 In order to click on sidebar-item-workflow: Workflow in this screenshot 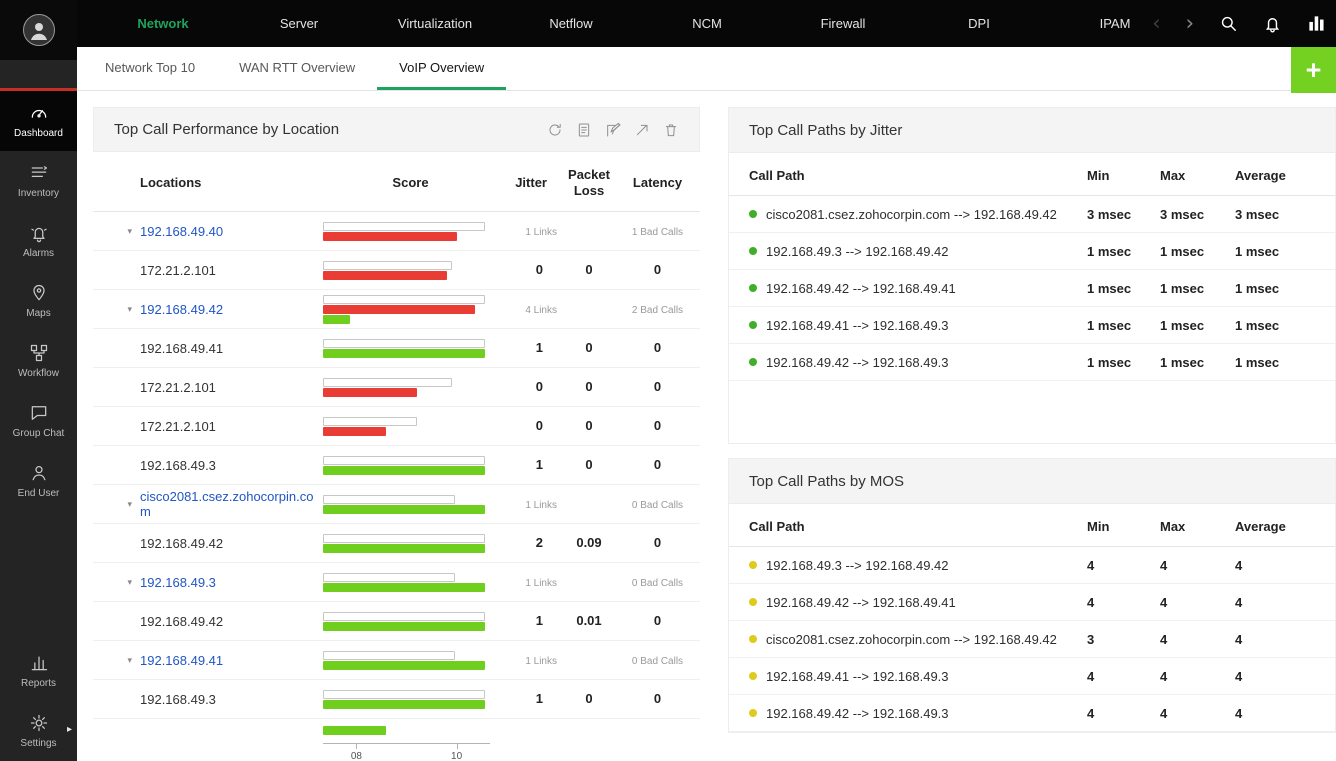, I will do `click(38, 361)`.